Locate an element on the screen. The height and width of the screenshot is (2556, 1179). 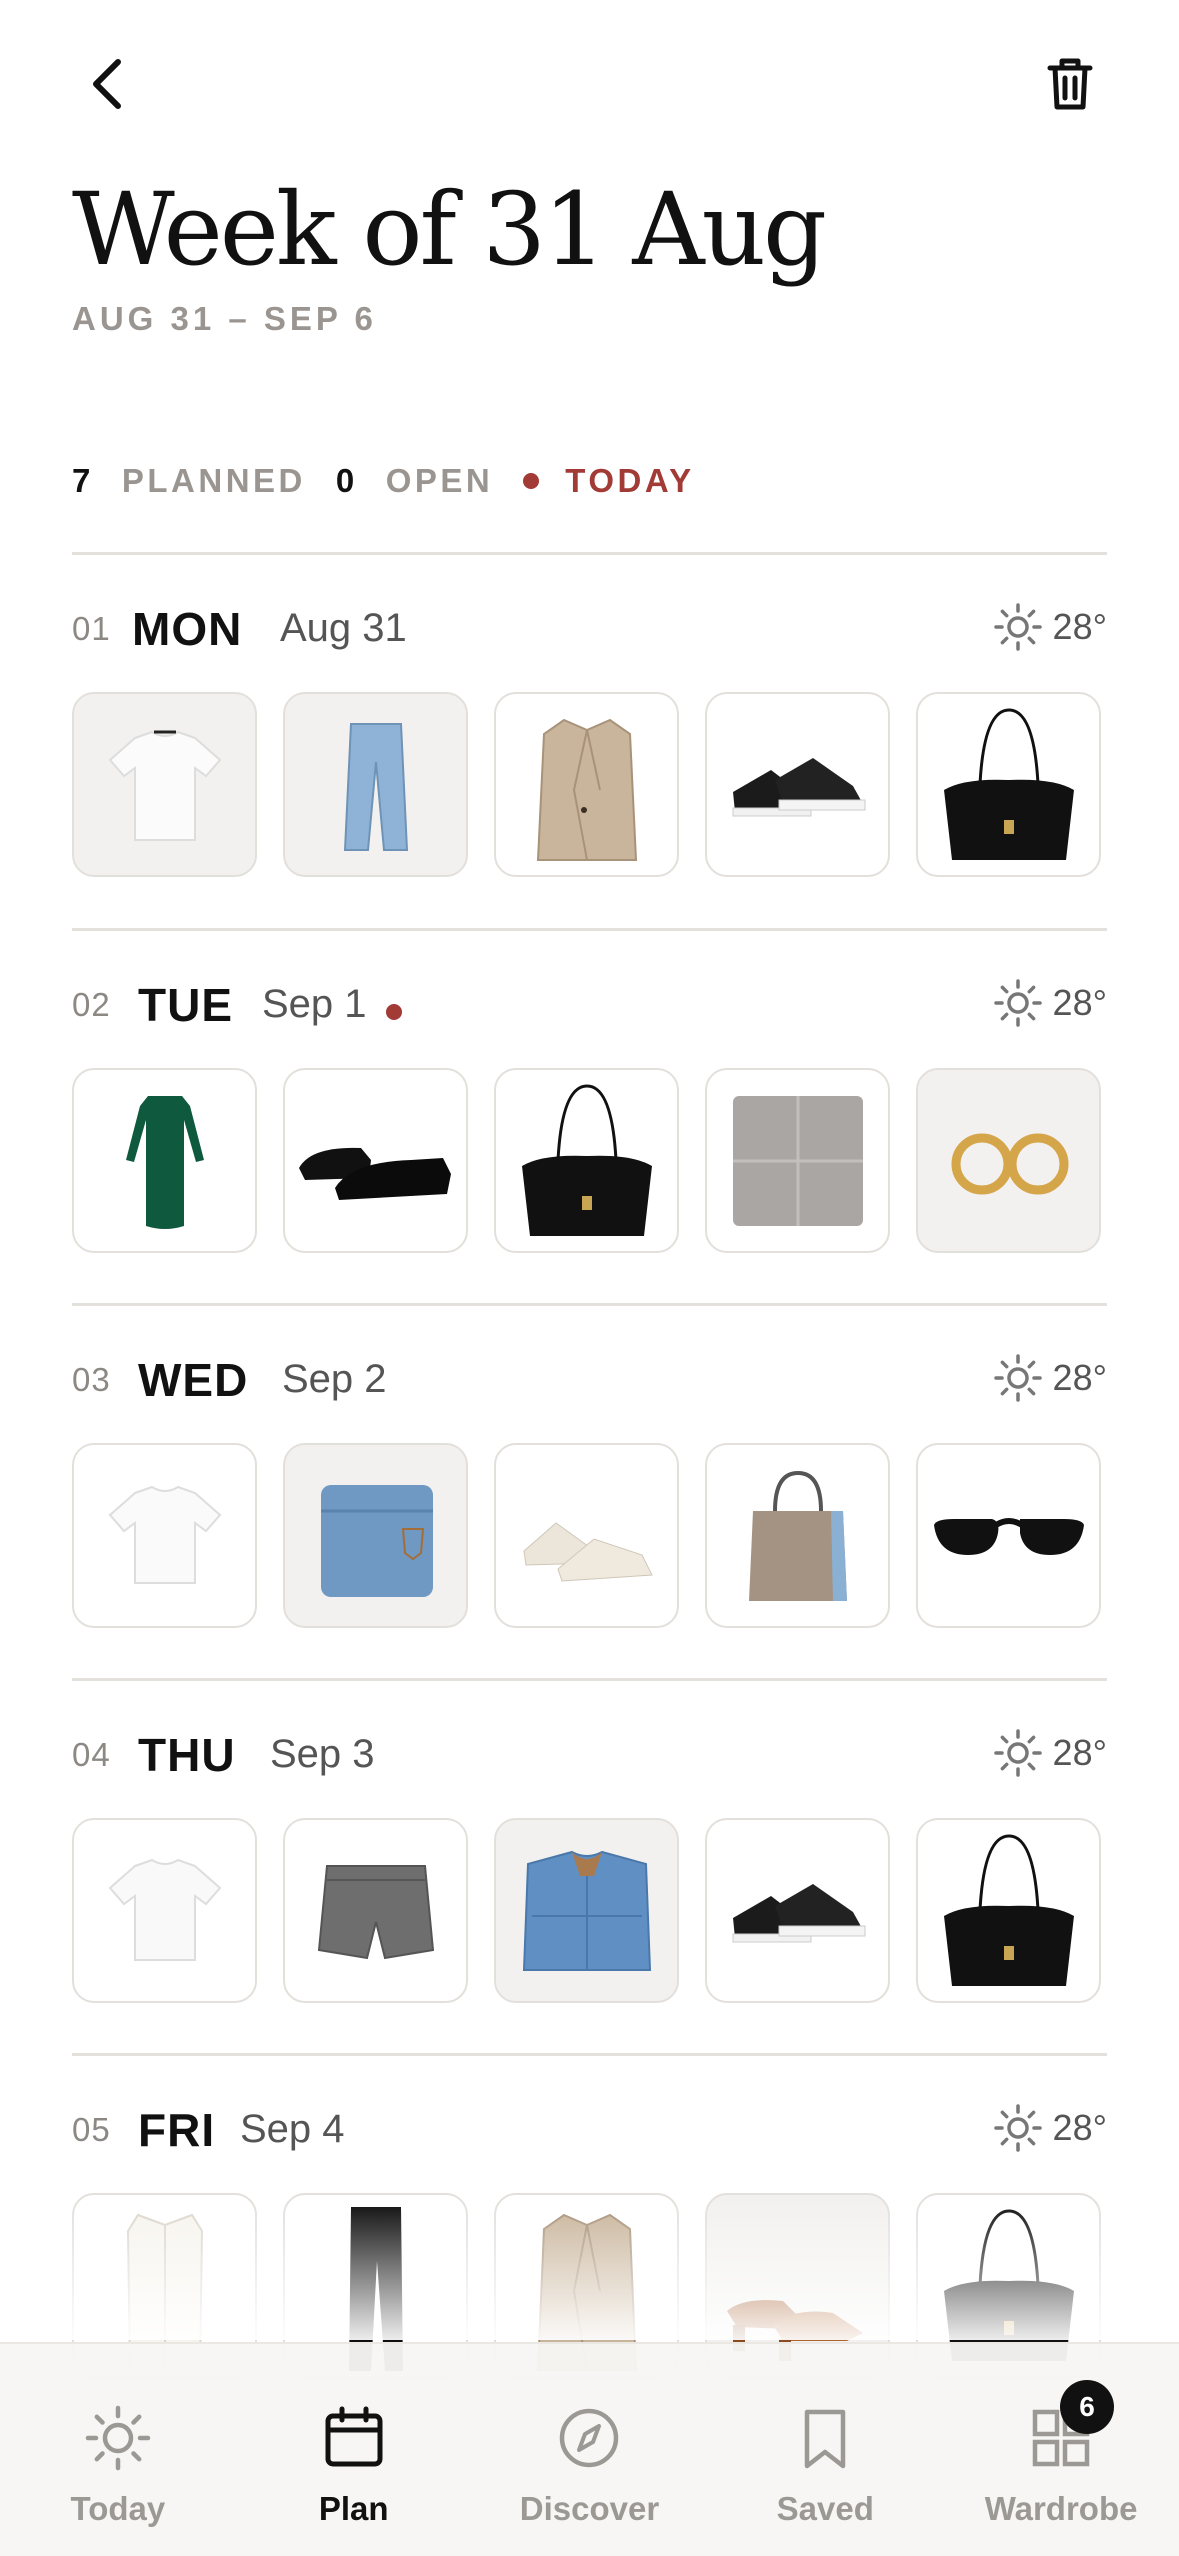
week-date-range: AUG 31 – SEP 6 is located at coordinates (224, 318).